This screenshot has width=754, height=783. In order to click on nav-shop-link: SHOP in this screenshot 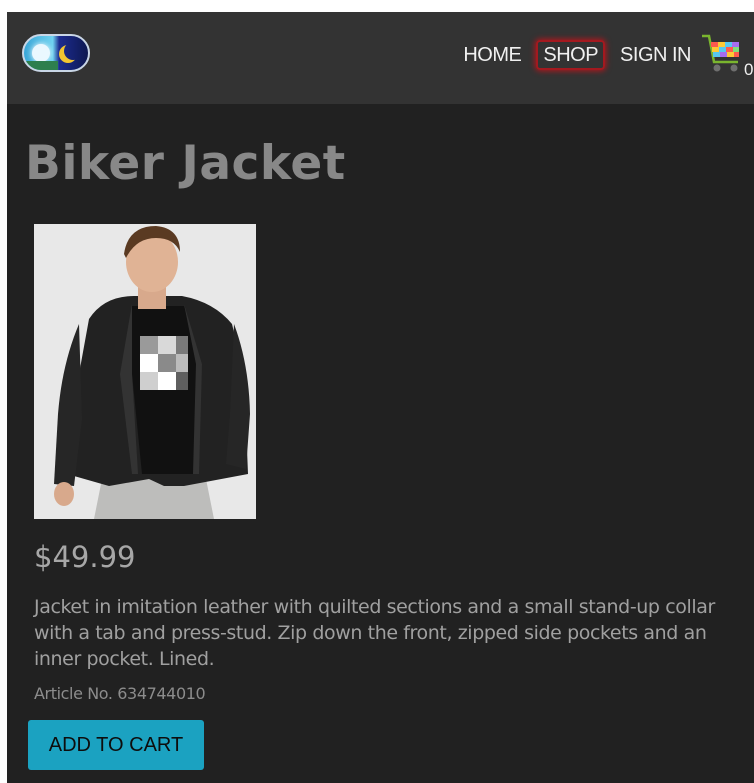, I will do `click(571, 55)`.